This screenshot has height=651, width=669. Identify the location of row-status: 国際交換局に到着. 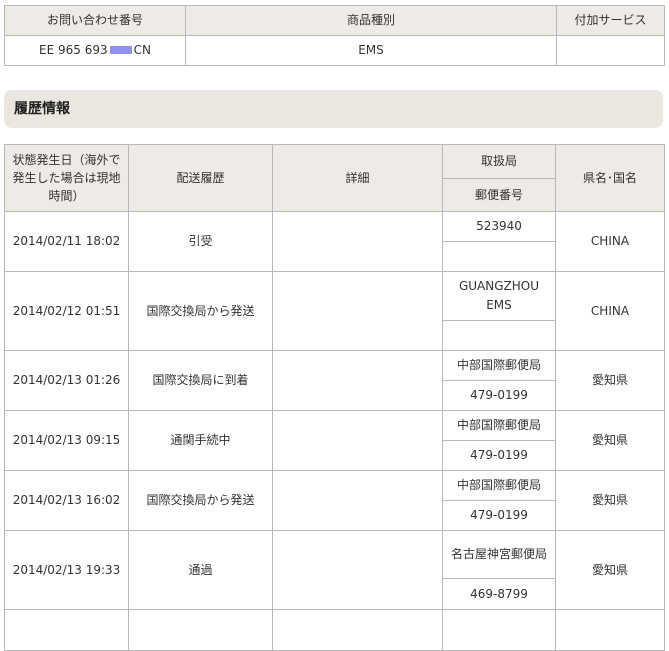
(200, 380).